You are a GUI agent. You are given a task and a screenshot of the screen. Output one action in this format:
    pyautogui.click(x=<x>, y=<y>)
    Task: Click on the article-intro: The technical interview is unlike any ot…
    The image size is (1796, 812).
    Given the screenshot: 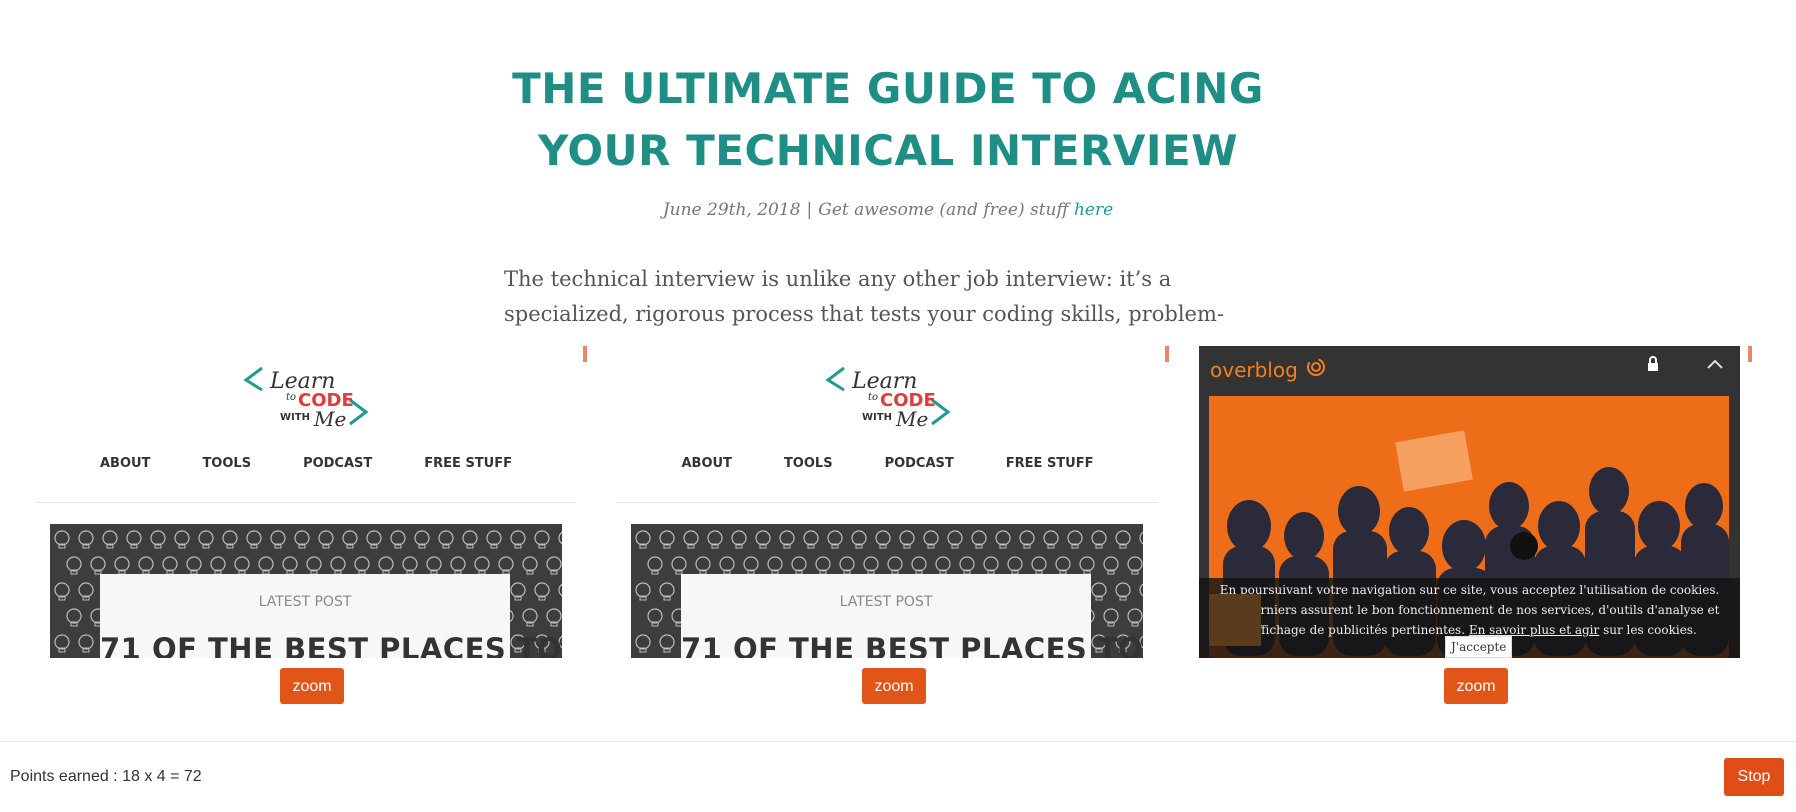 What is the action you would take?
    pyautogui.click(x=864, y=296)
    